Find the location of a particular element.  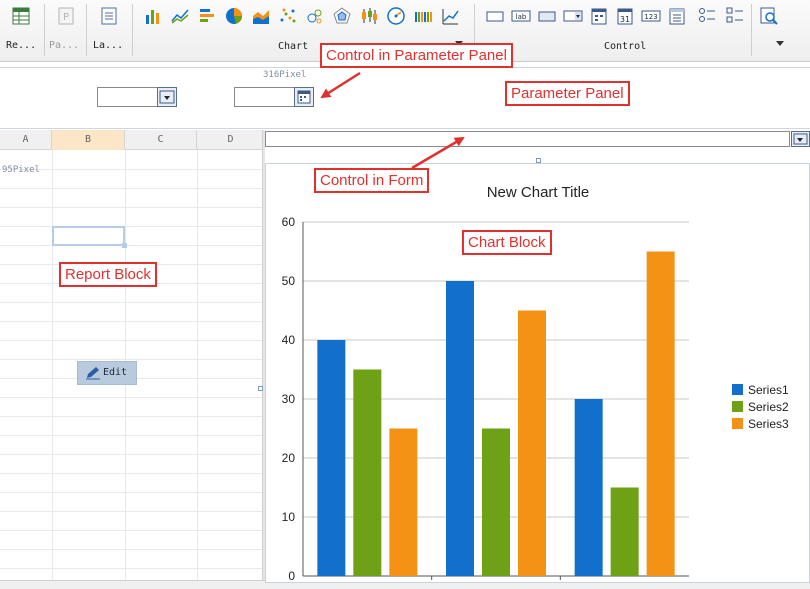

area-chart-icon is located at coordinates (261, 16).